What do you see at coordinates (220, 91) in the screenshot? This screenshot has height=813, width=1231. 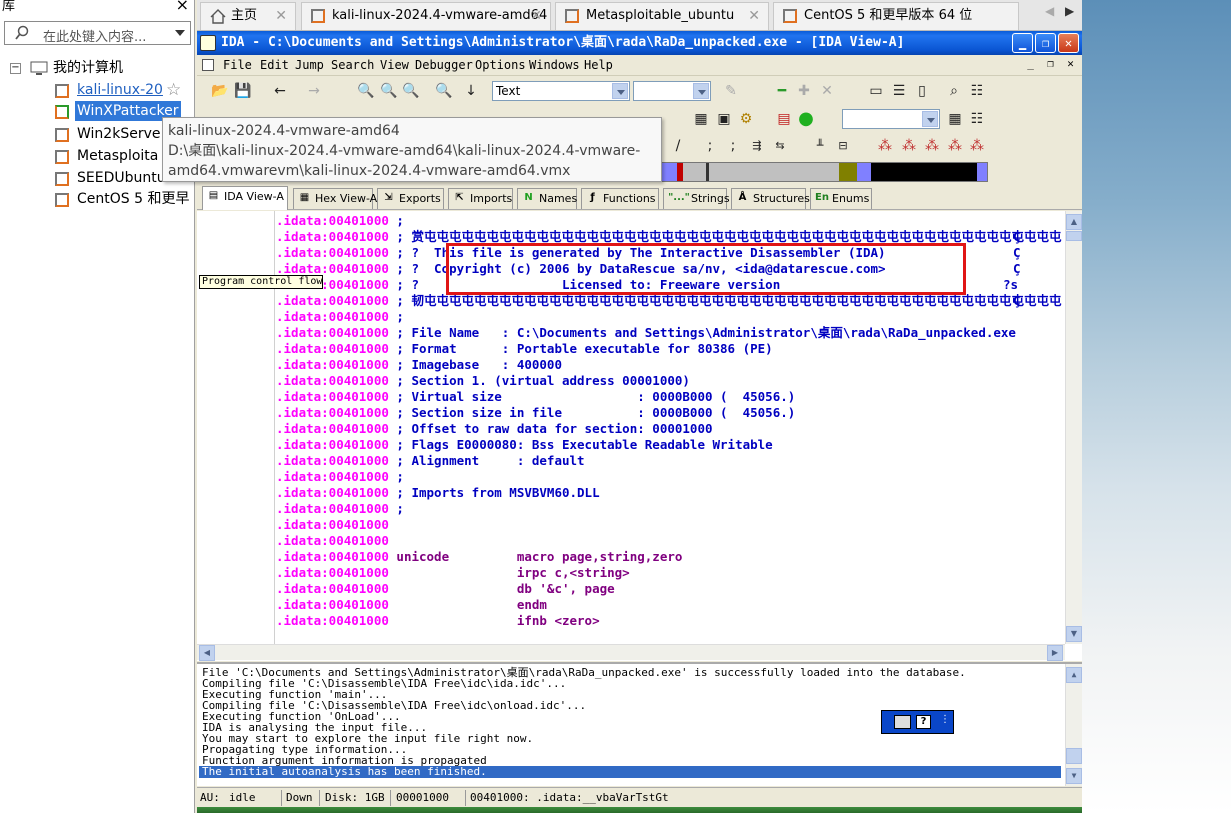 I see `open-icon: 📂` at bounding box center [220, 91].